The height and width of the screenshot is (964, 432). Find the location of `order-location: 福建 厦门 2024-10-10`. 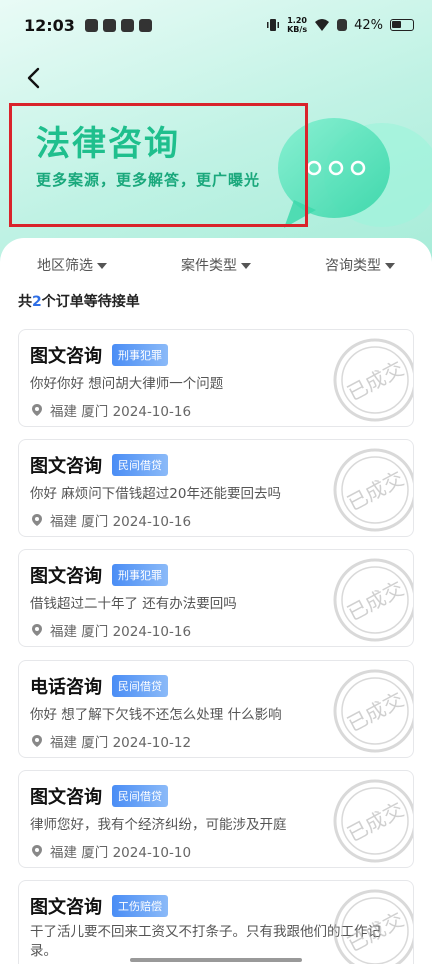

order-location: 福建 厦门 2024-10-10 is located at coordinates (121, 853).